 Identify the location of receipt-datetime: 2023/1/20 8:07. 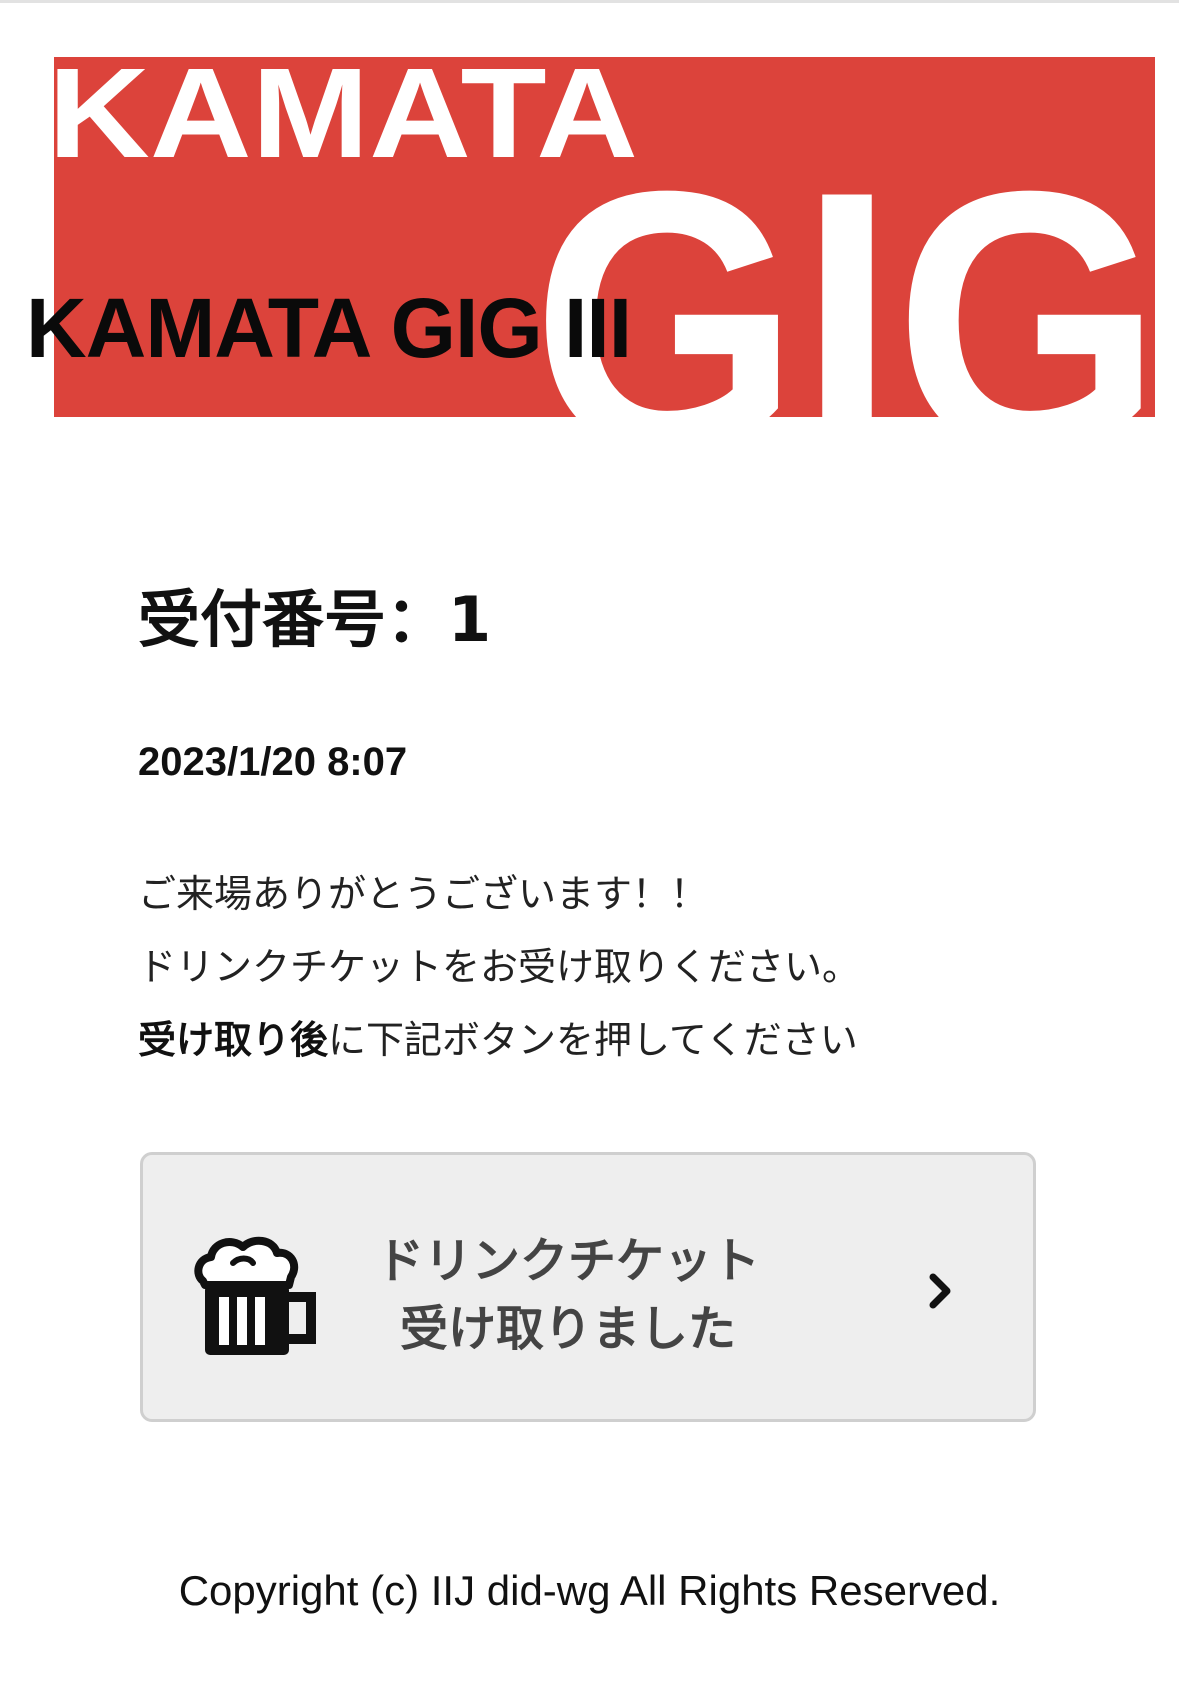
(273, 762).